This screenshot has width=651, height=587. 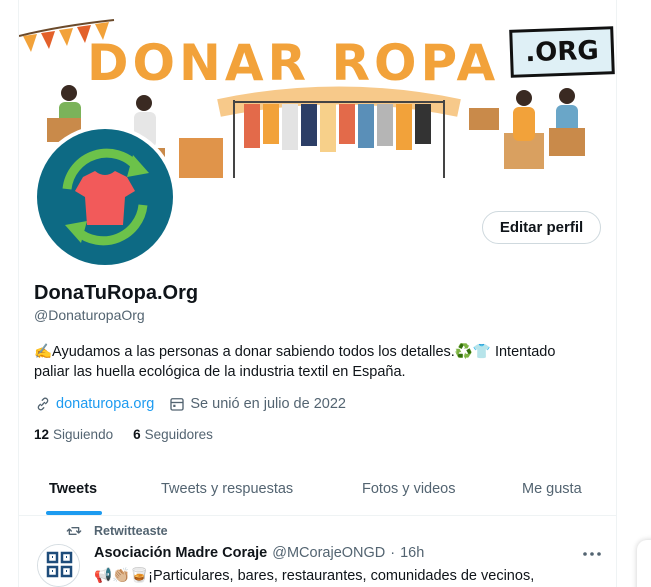 I want to click on following-link: 12 Siguiendo, so click(x=73, y=434).